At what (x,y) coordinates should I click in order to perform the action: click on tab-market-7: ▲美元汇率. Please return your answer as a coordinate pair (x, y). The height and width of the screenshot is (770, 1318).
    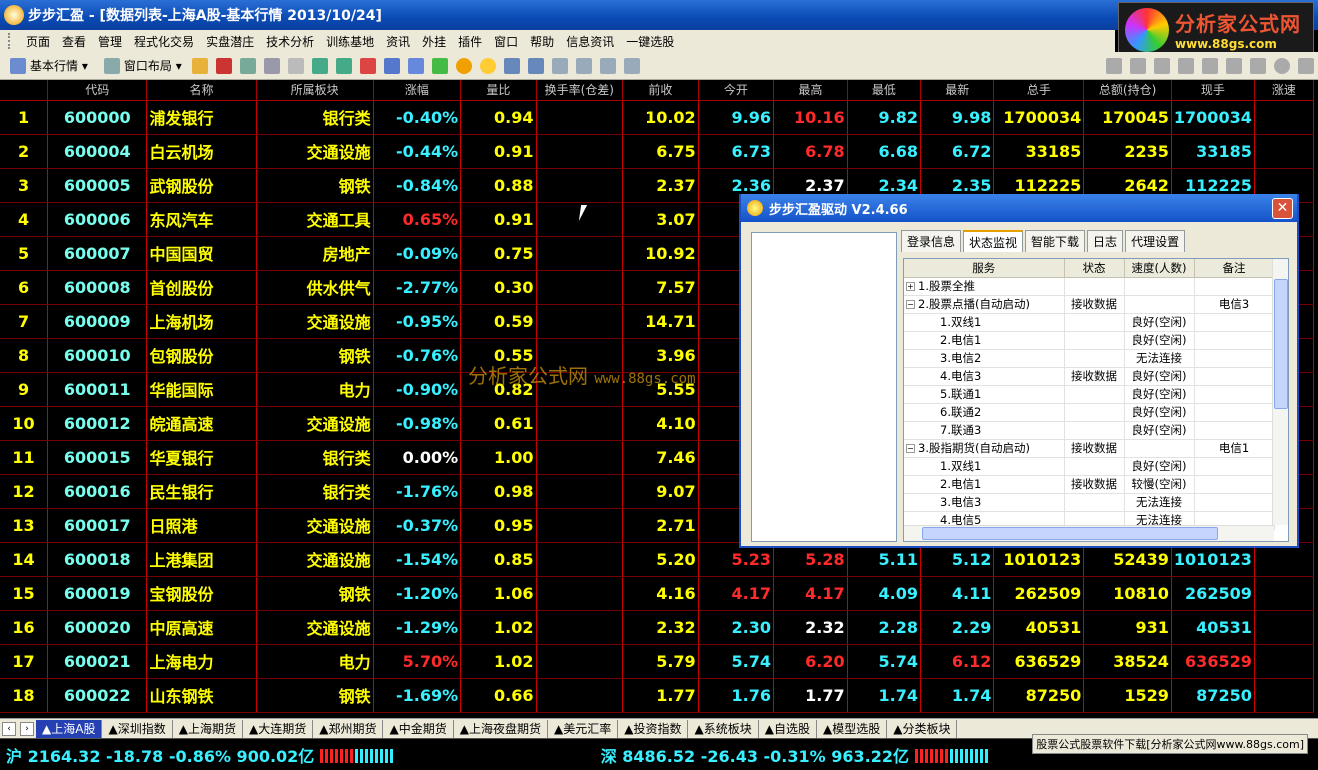
    Looking at the image, I should click on (583, 728).